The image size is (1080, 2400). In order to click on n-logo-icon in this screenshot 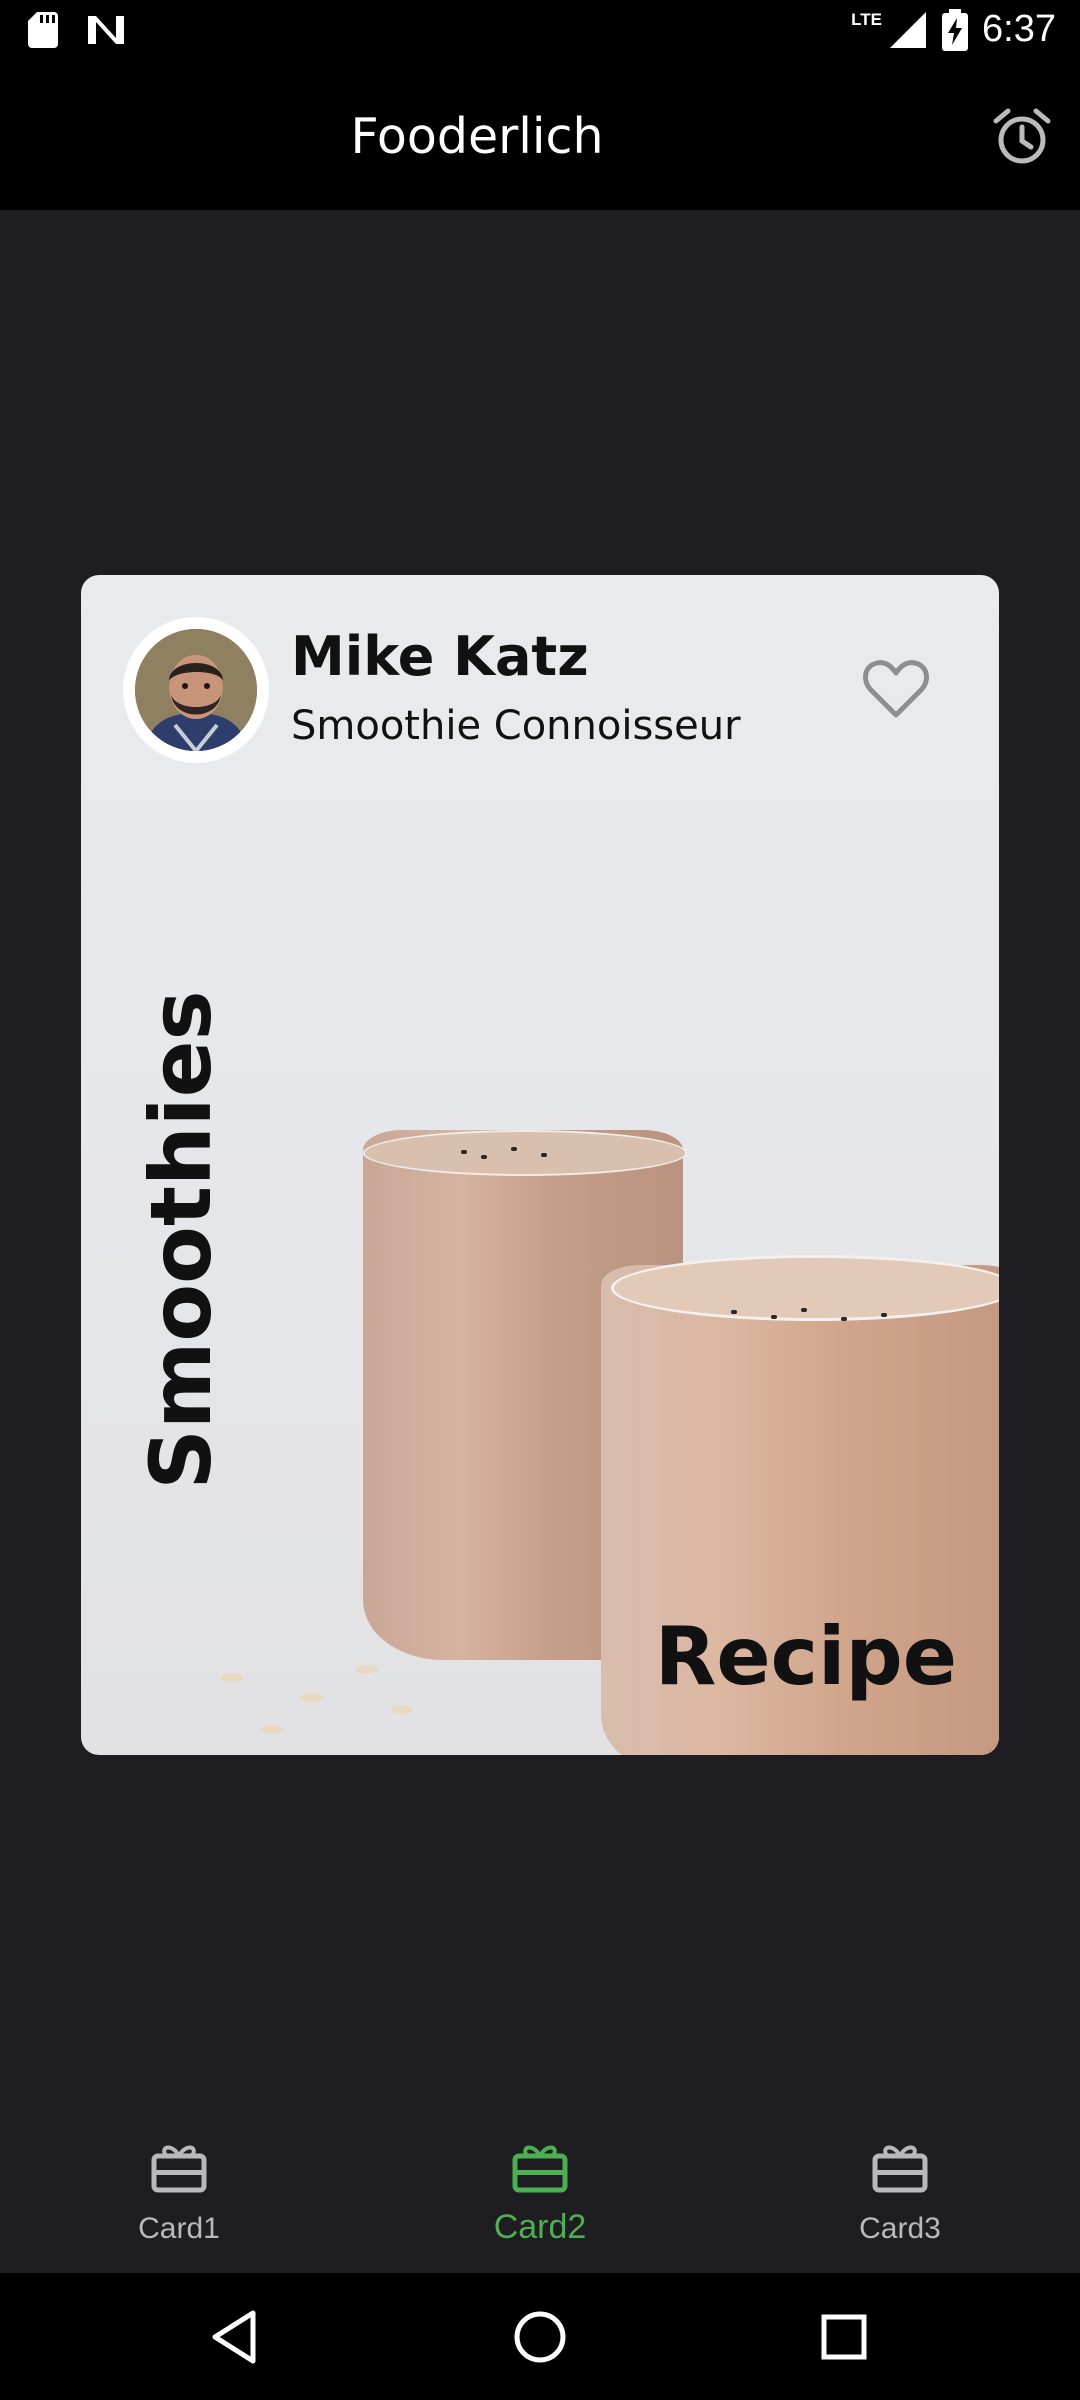, I will do `click(106, 30)`.